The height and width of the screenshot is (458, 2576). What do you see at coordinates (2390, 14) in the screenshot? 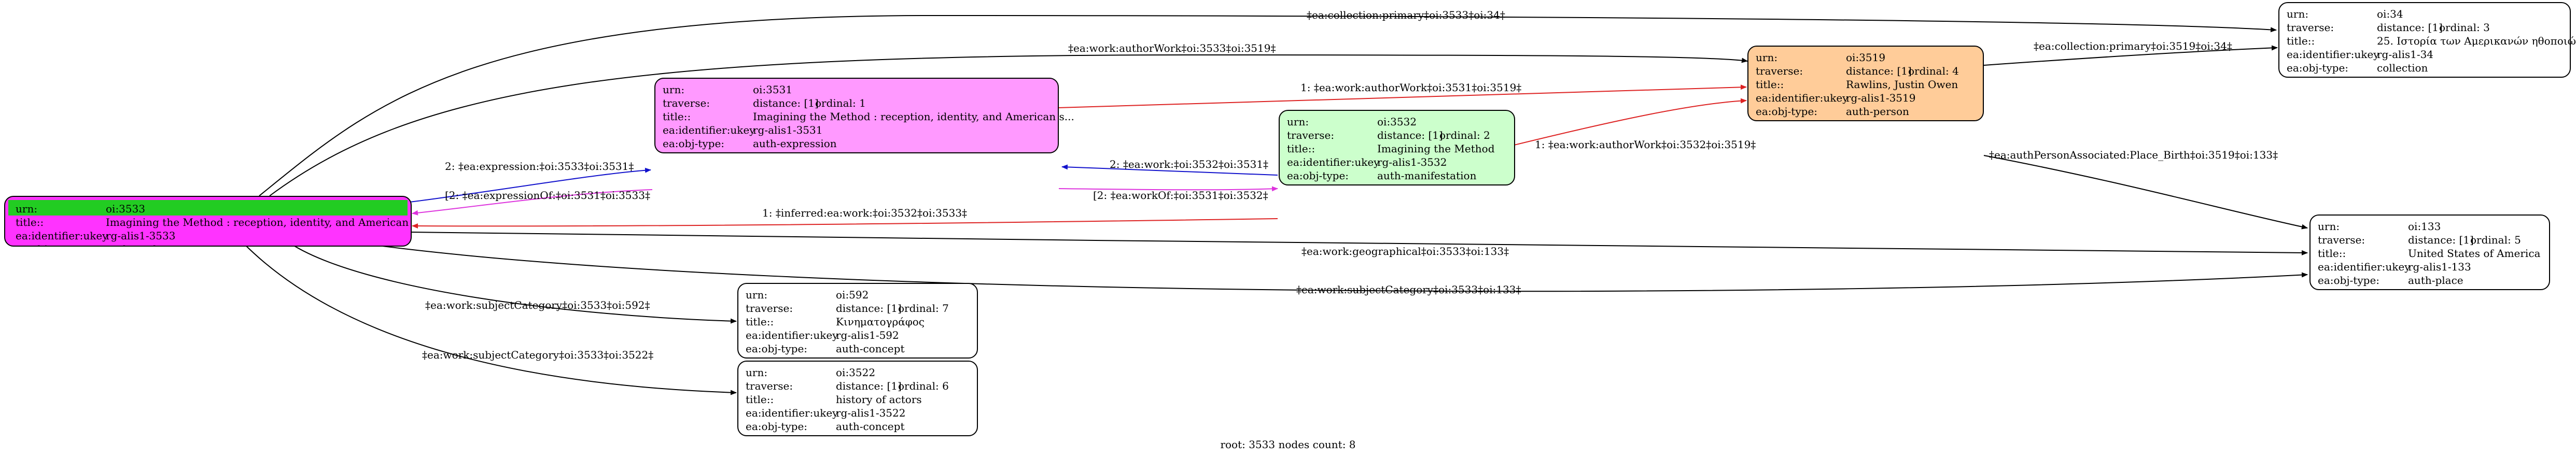
I see `field-value-urn: oi:34` at bounding box center [2390, 14].